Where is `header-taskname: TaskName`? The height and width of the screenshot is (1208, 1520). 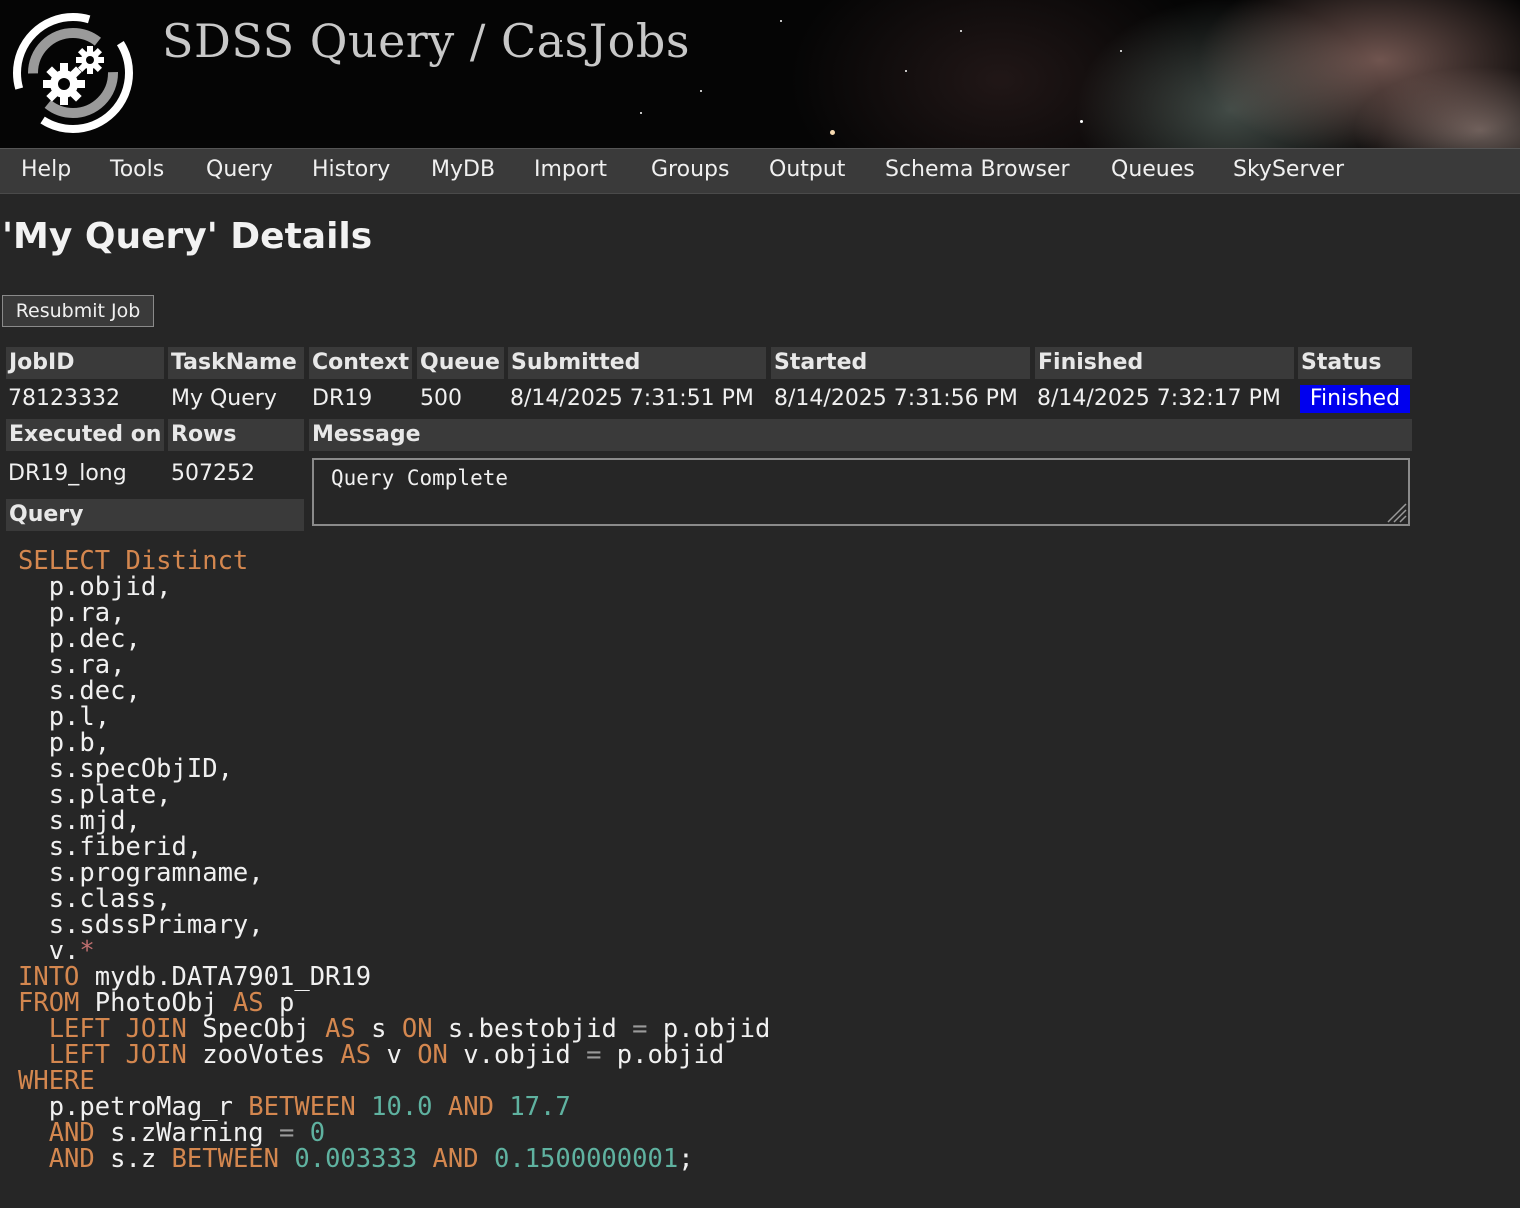 header-taskname: TaskName is located at coordinates (236, 363).